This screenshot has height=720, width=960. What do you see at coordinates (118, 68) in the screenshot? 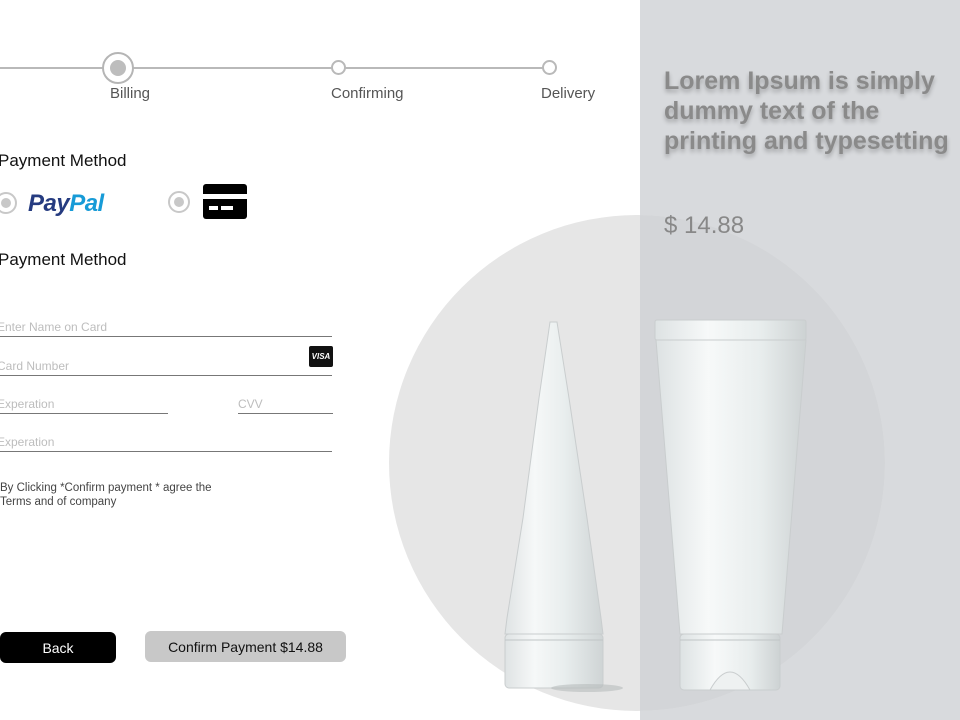
I see `step-billing-indicator` at bounding box center [118, 68].